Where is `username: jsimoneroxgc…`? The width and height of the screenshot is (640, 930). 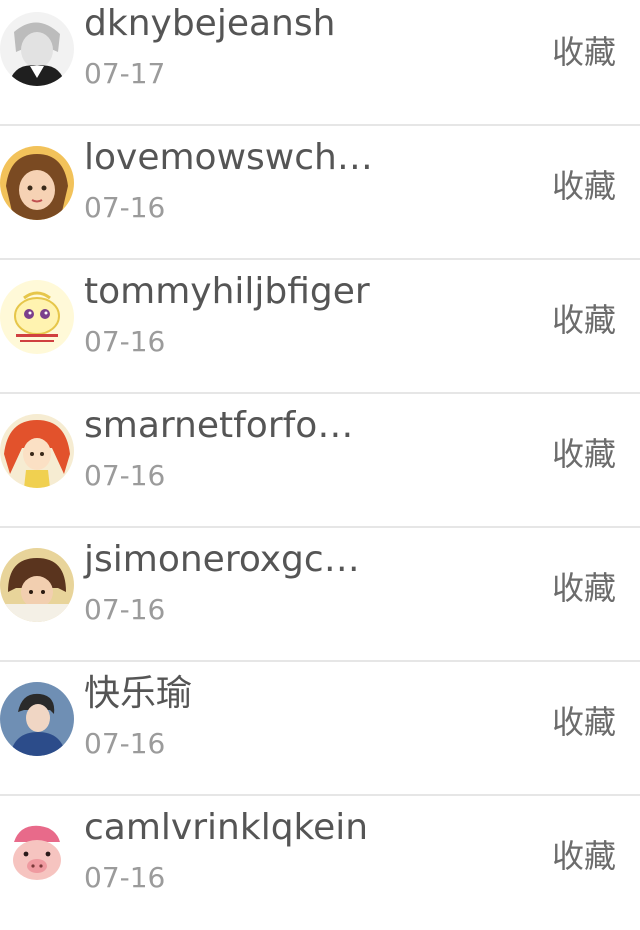
username: jsimoneroxgc… is located at coordinates (222, 559).